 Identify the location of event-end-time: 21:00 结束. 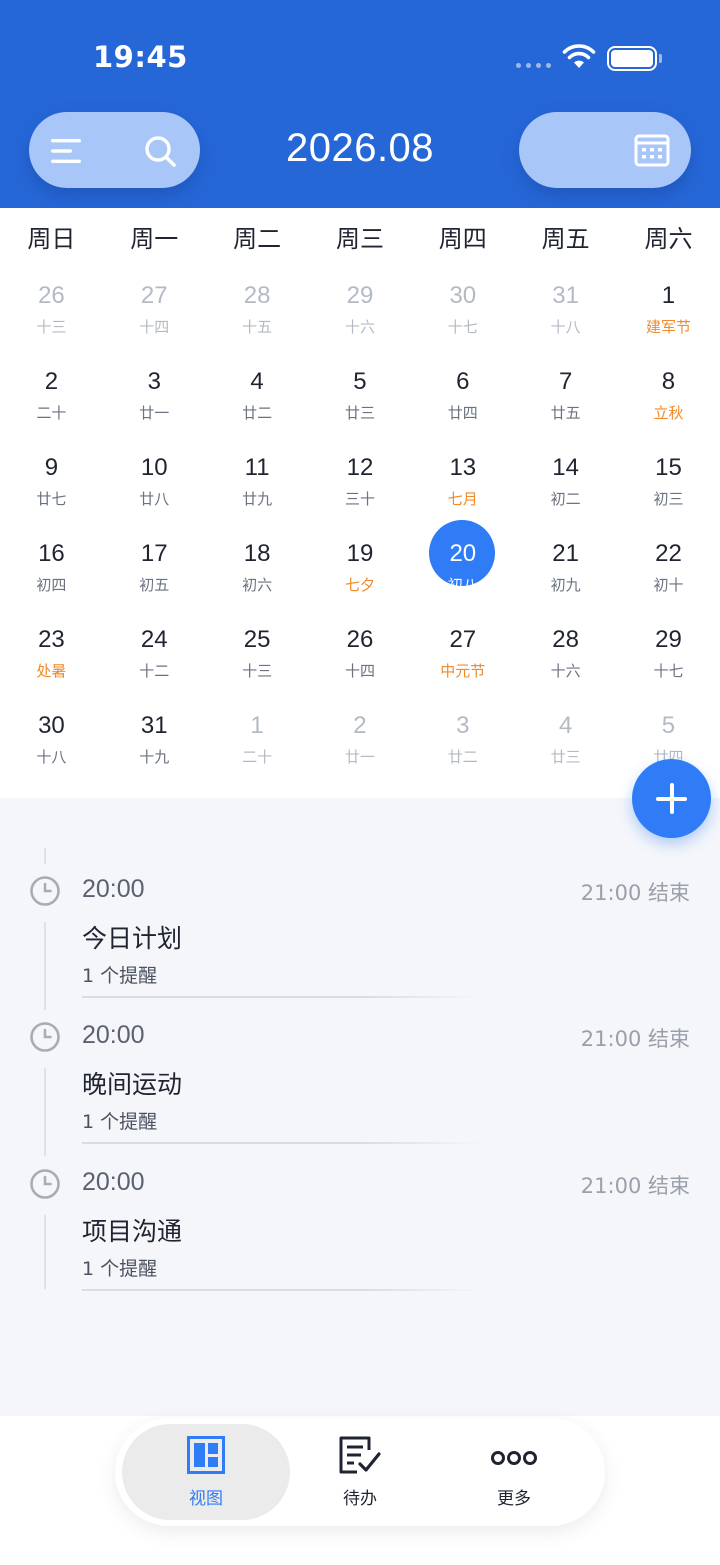
(635, 1186).